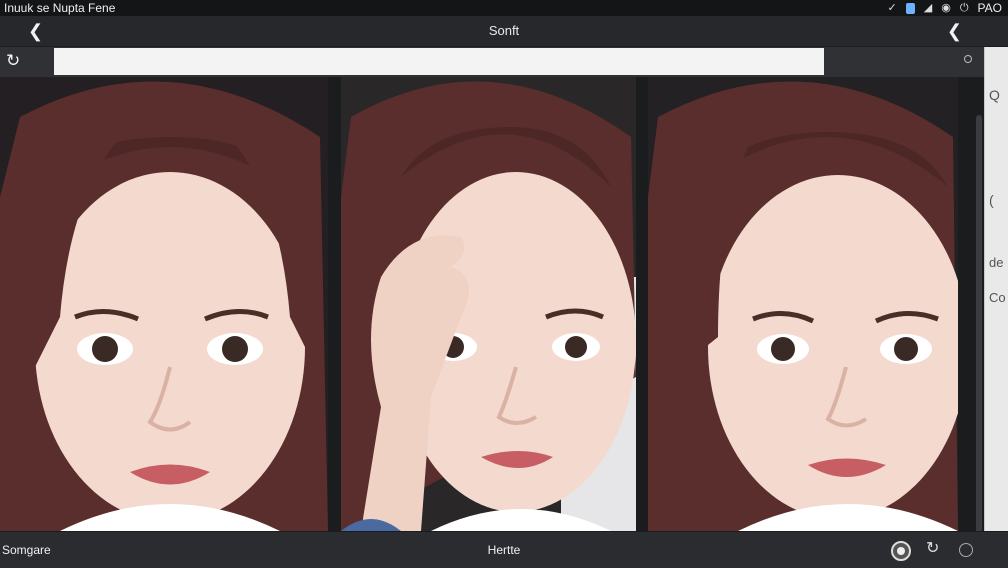 The height and width of the screenshot is (568, 1008). I want to click on chevron-left-icon: ❮, so click(954, 31).